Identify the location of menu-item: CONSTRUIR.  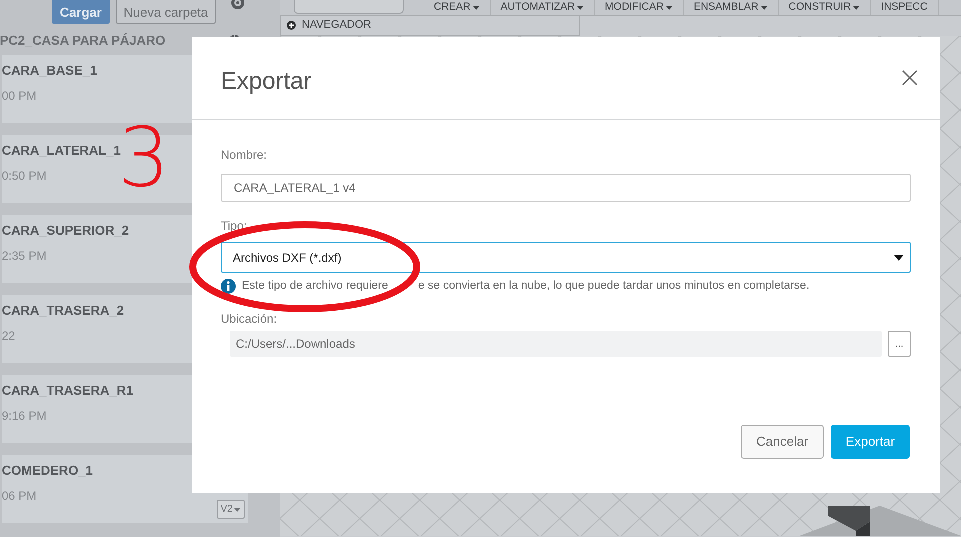
(825, 8).